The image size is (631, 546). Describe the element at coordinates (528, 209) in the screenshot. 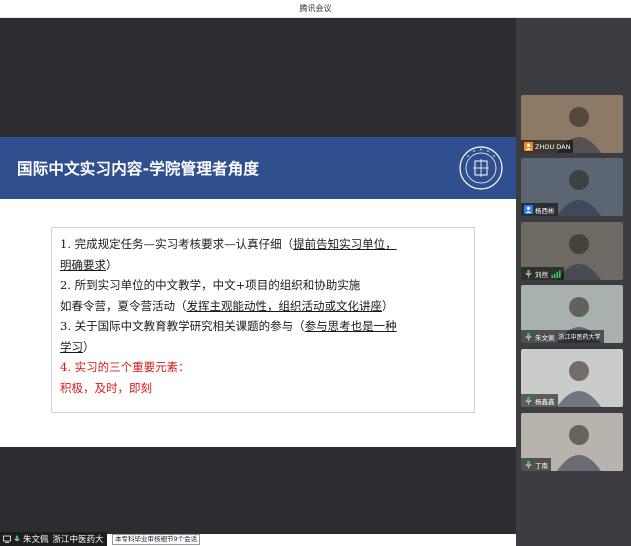

I see `user-icon` at that location.